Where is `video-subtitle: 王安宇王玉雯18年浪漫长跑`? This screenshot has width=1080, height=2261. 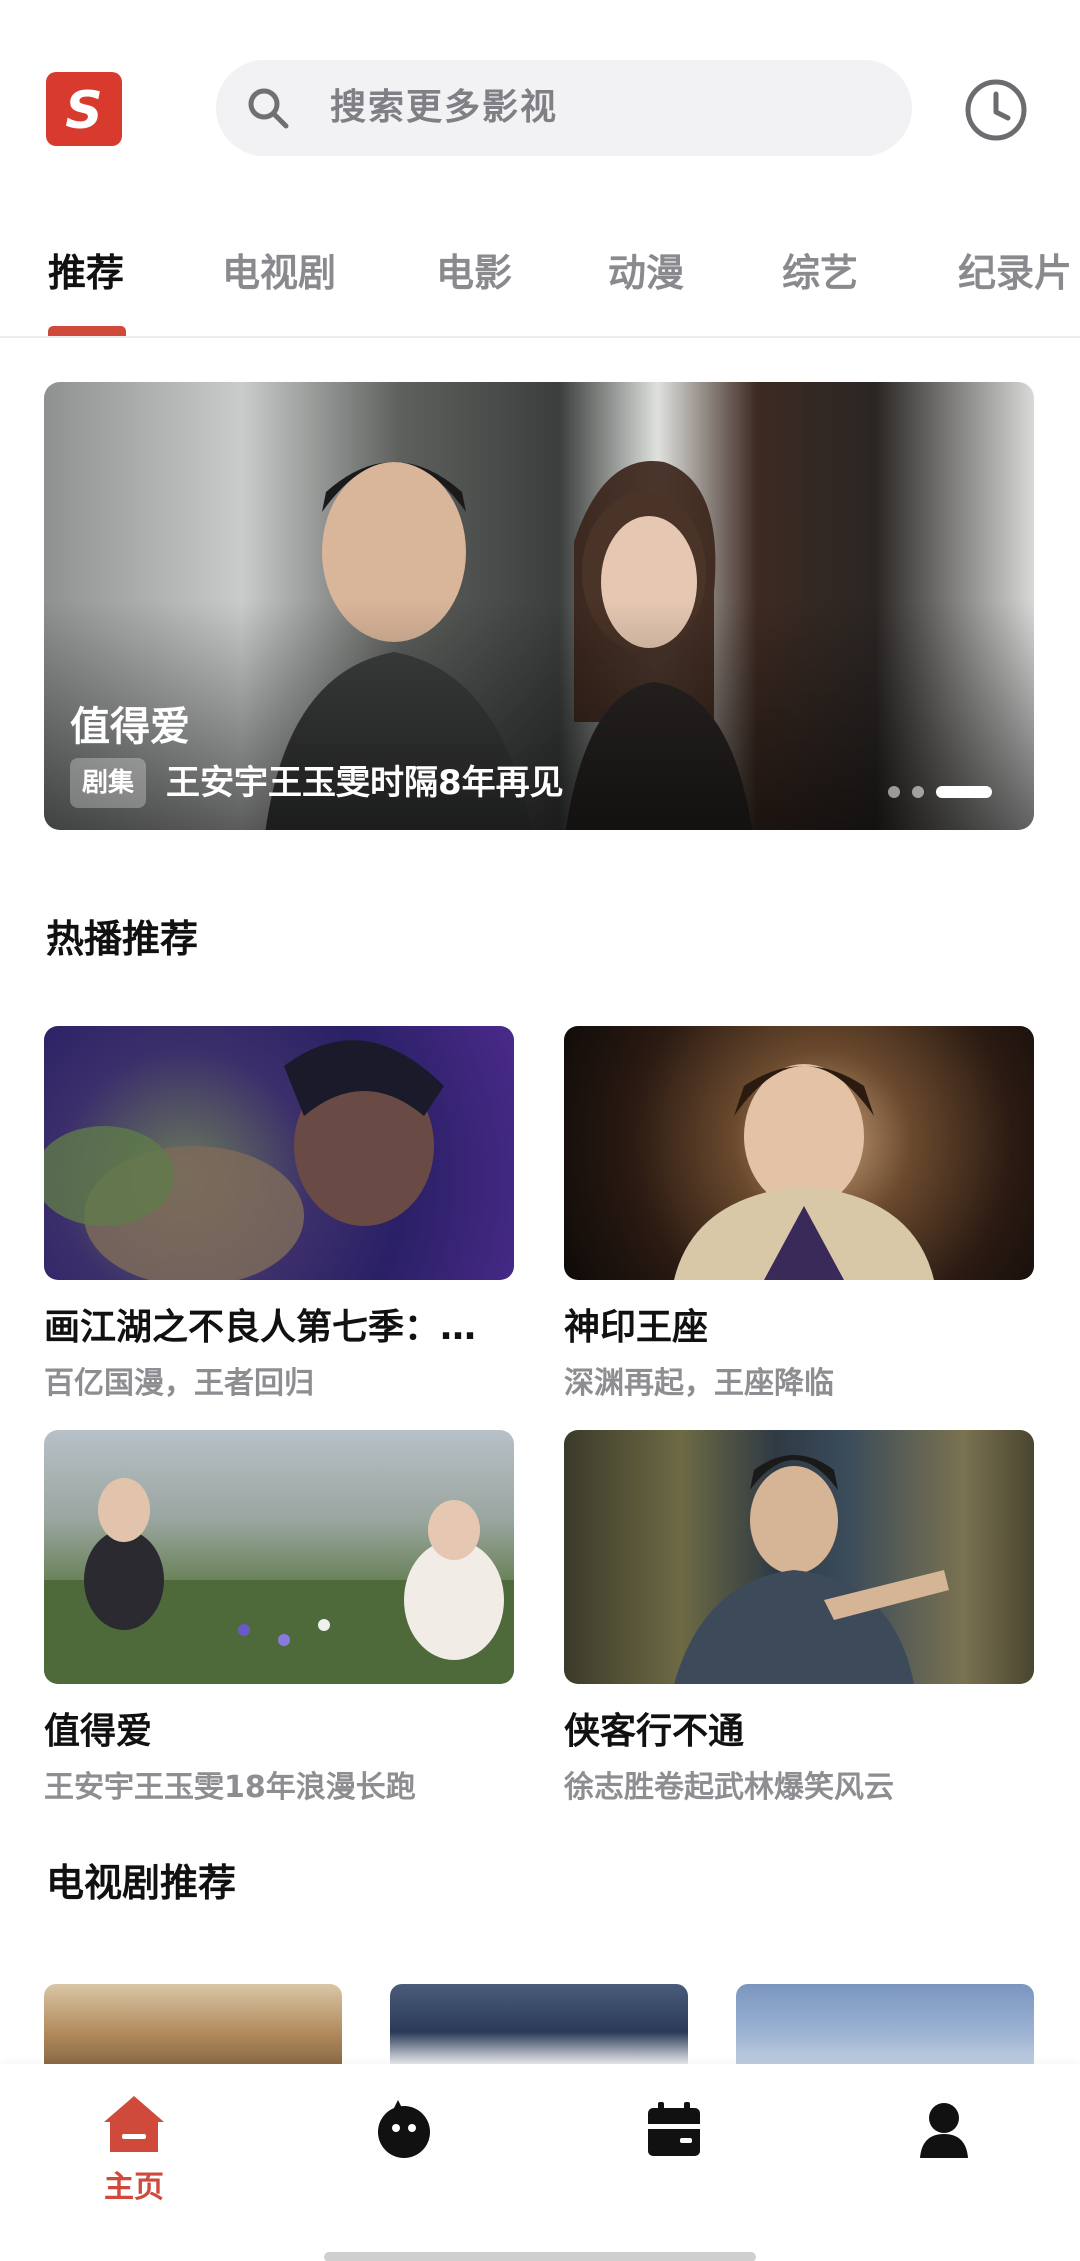
video-subtitle: 王安宇王玉雯18年浪漫长跑 is located at coordinates (230, 1787).